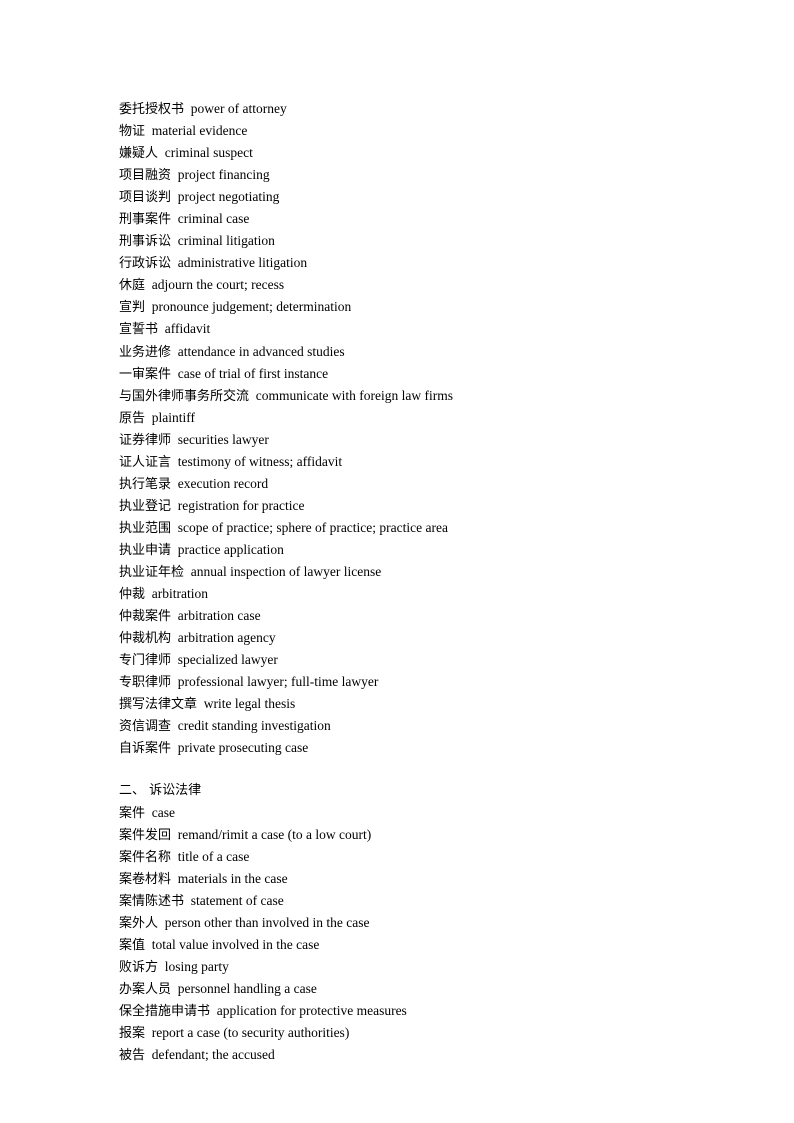  What do you see at coordinates (145, 462) in the screenshot?
I see `entry-term: 证人证言` at bounding box center [145, 462].